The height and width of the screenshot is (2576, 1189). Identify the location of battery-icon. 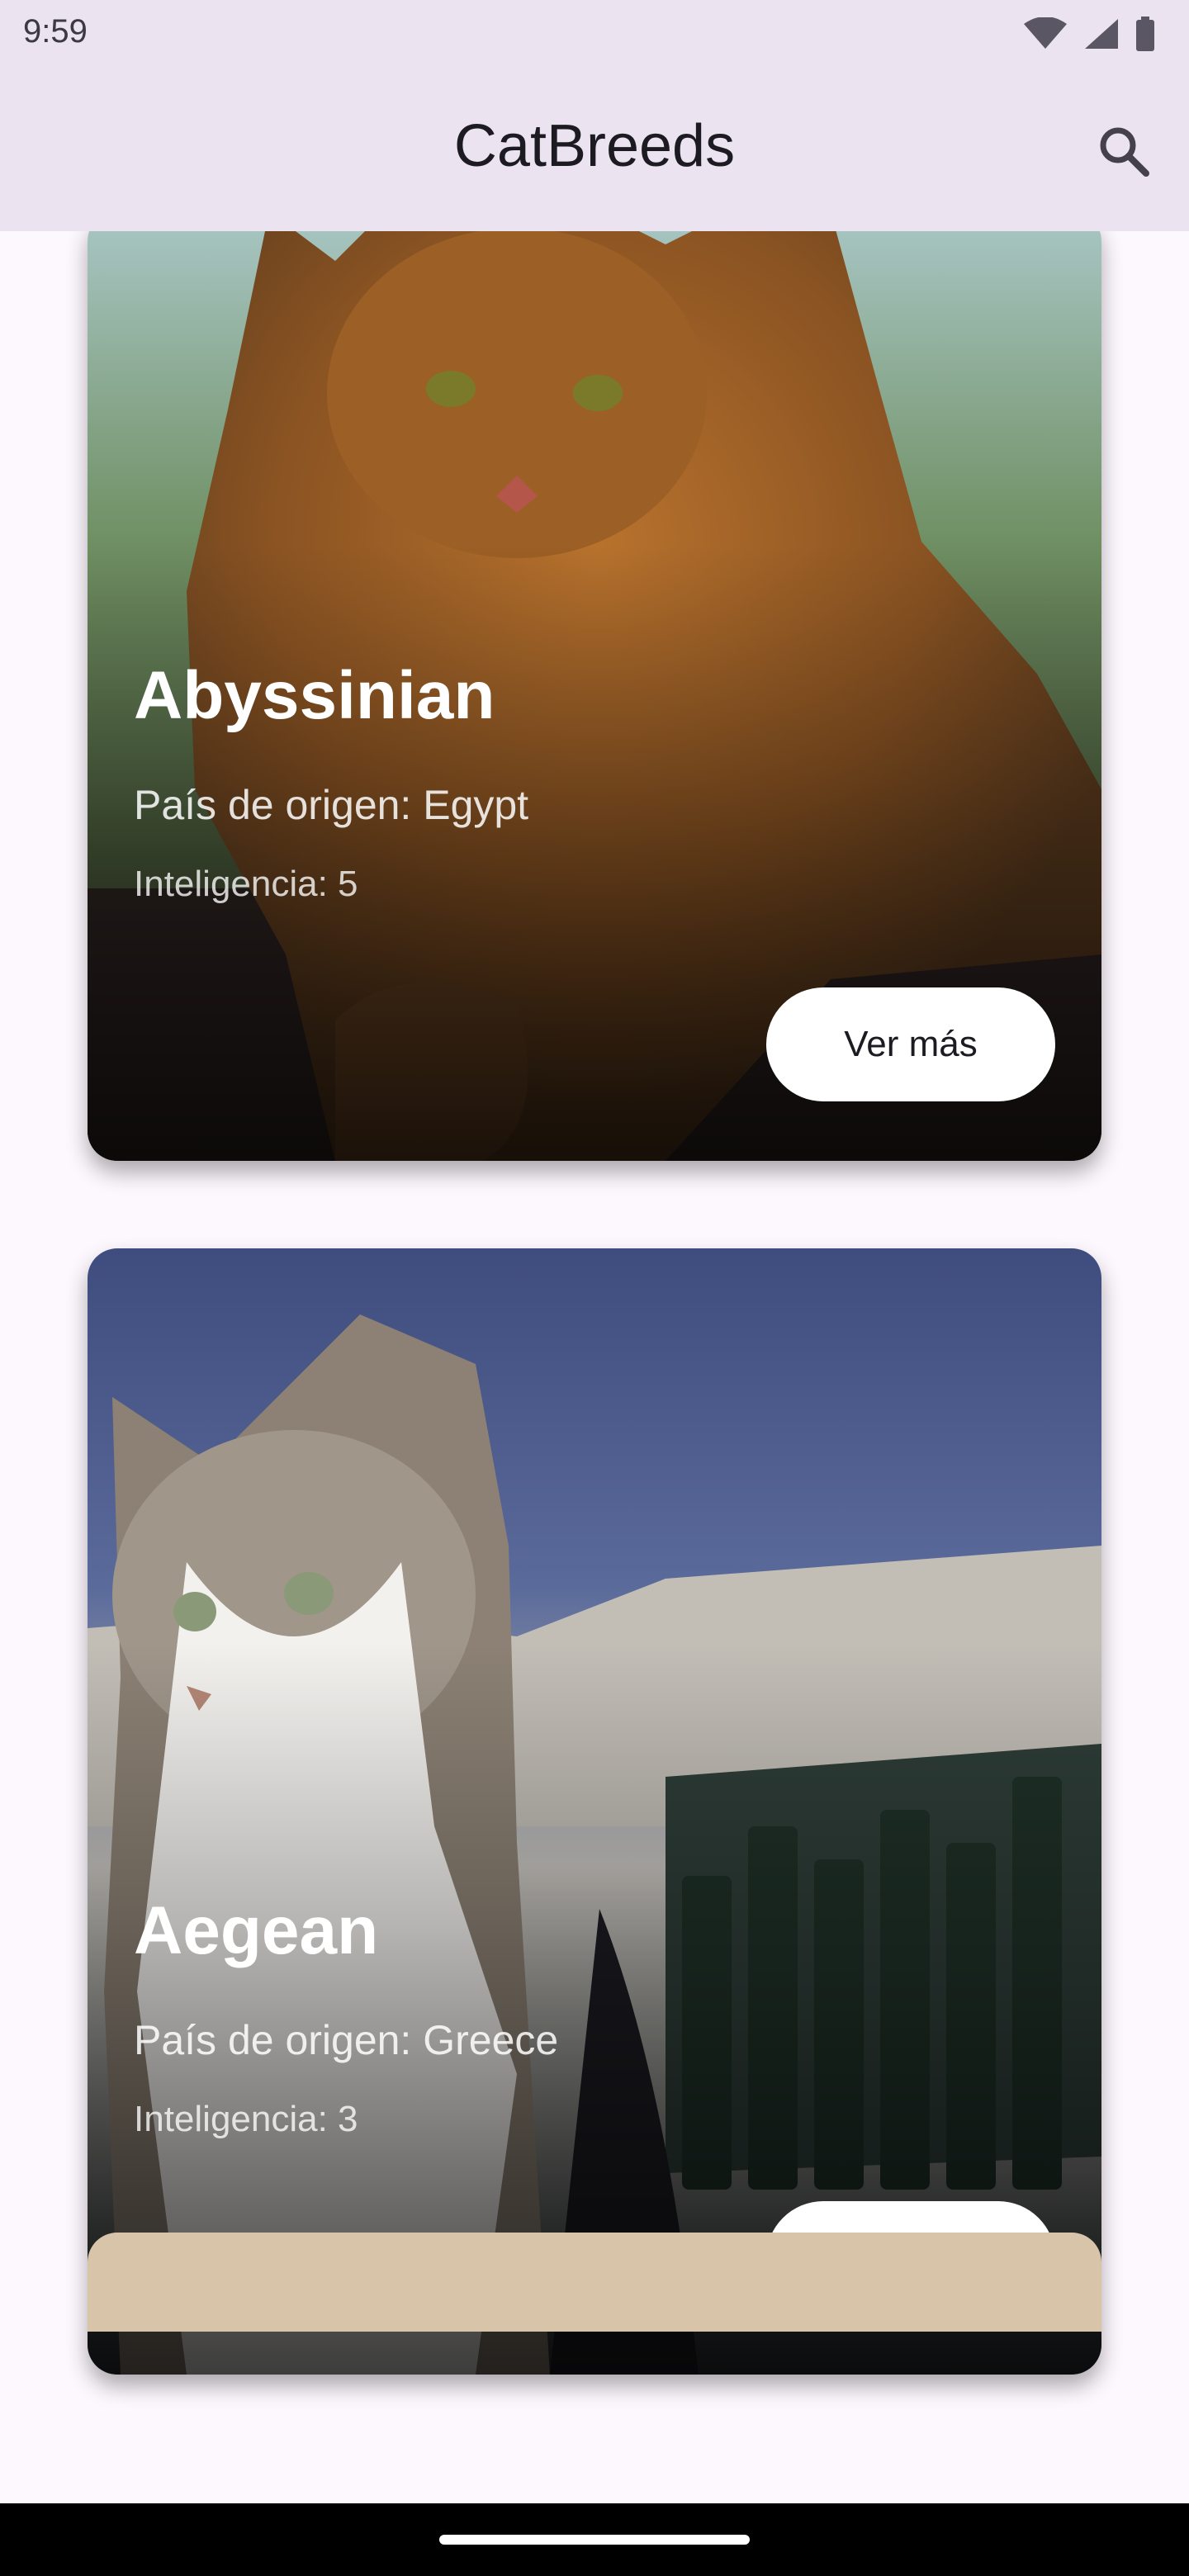
(1145, 36).